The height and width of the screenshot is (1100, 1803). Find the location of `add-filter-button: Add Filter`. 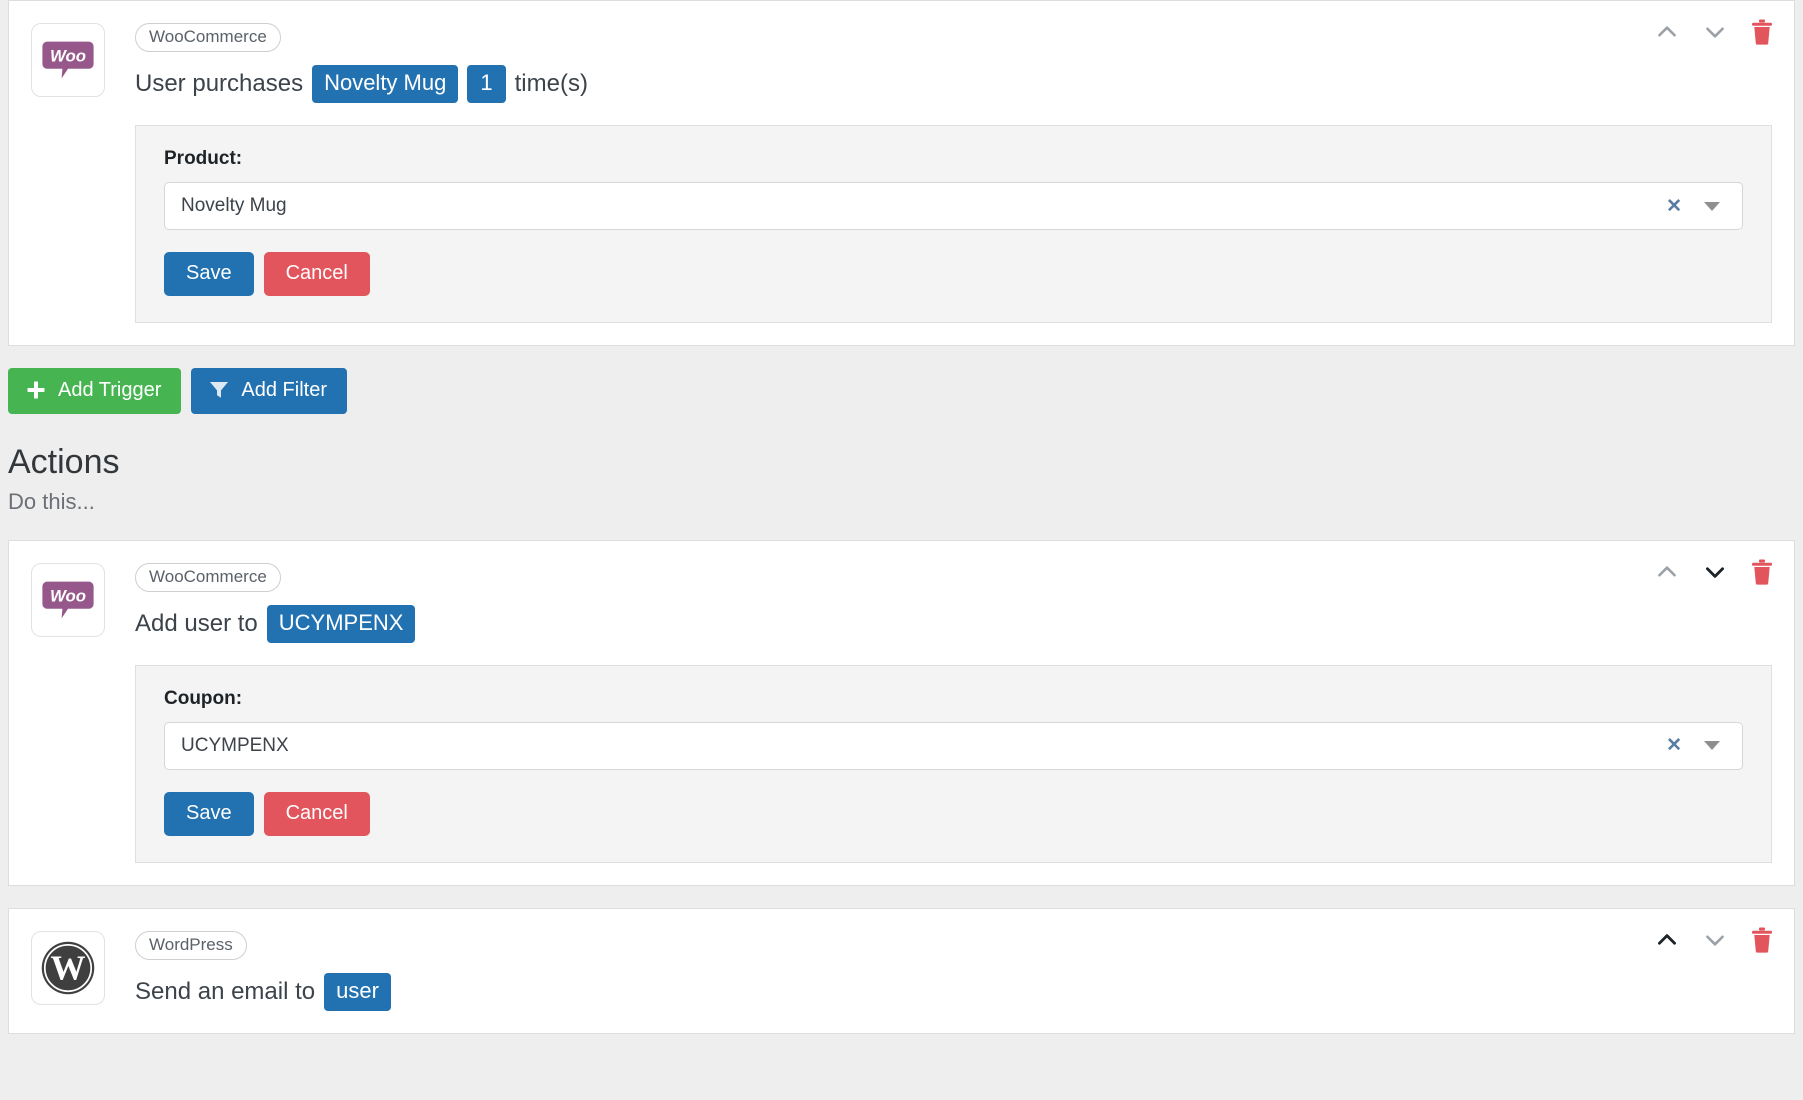

add-filter-button: Add Filter is located at coordinates (269, 391).